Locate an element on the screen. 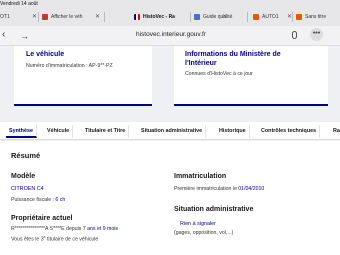 The image size is (340, 255). url-field: histovec.interieur.gouv.fr is located at coordinates (171, 34).